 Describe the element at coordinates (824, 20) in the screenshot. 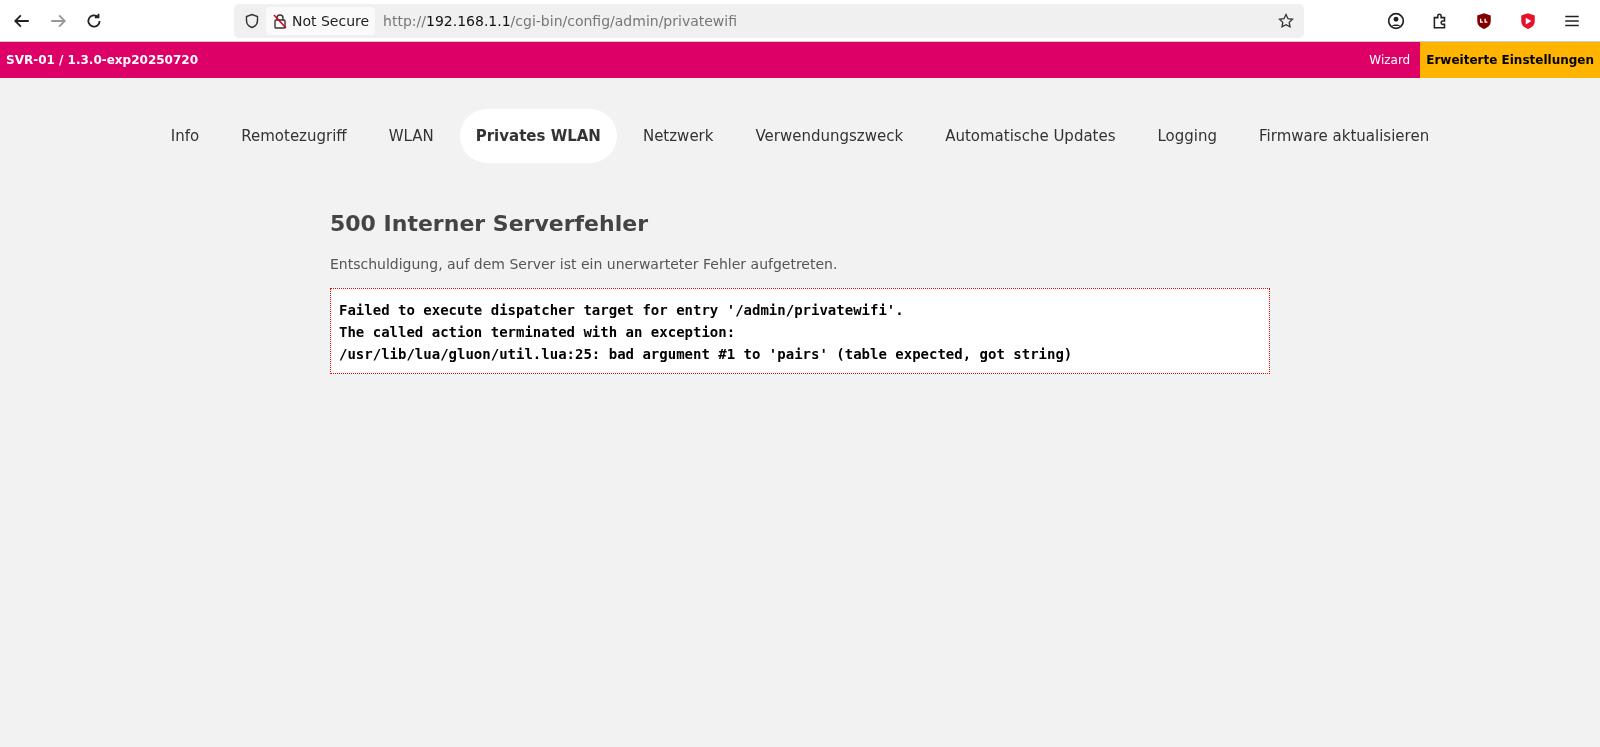

I see `address-field: http://192.168.1.1/cgi-bin/config/admin/privatewifi` at that location.